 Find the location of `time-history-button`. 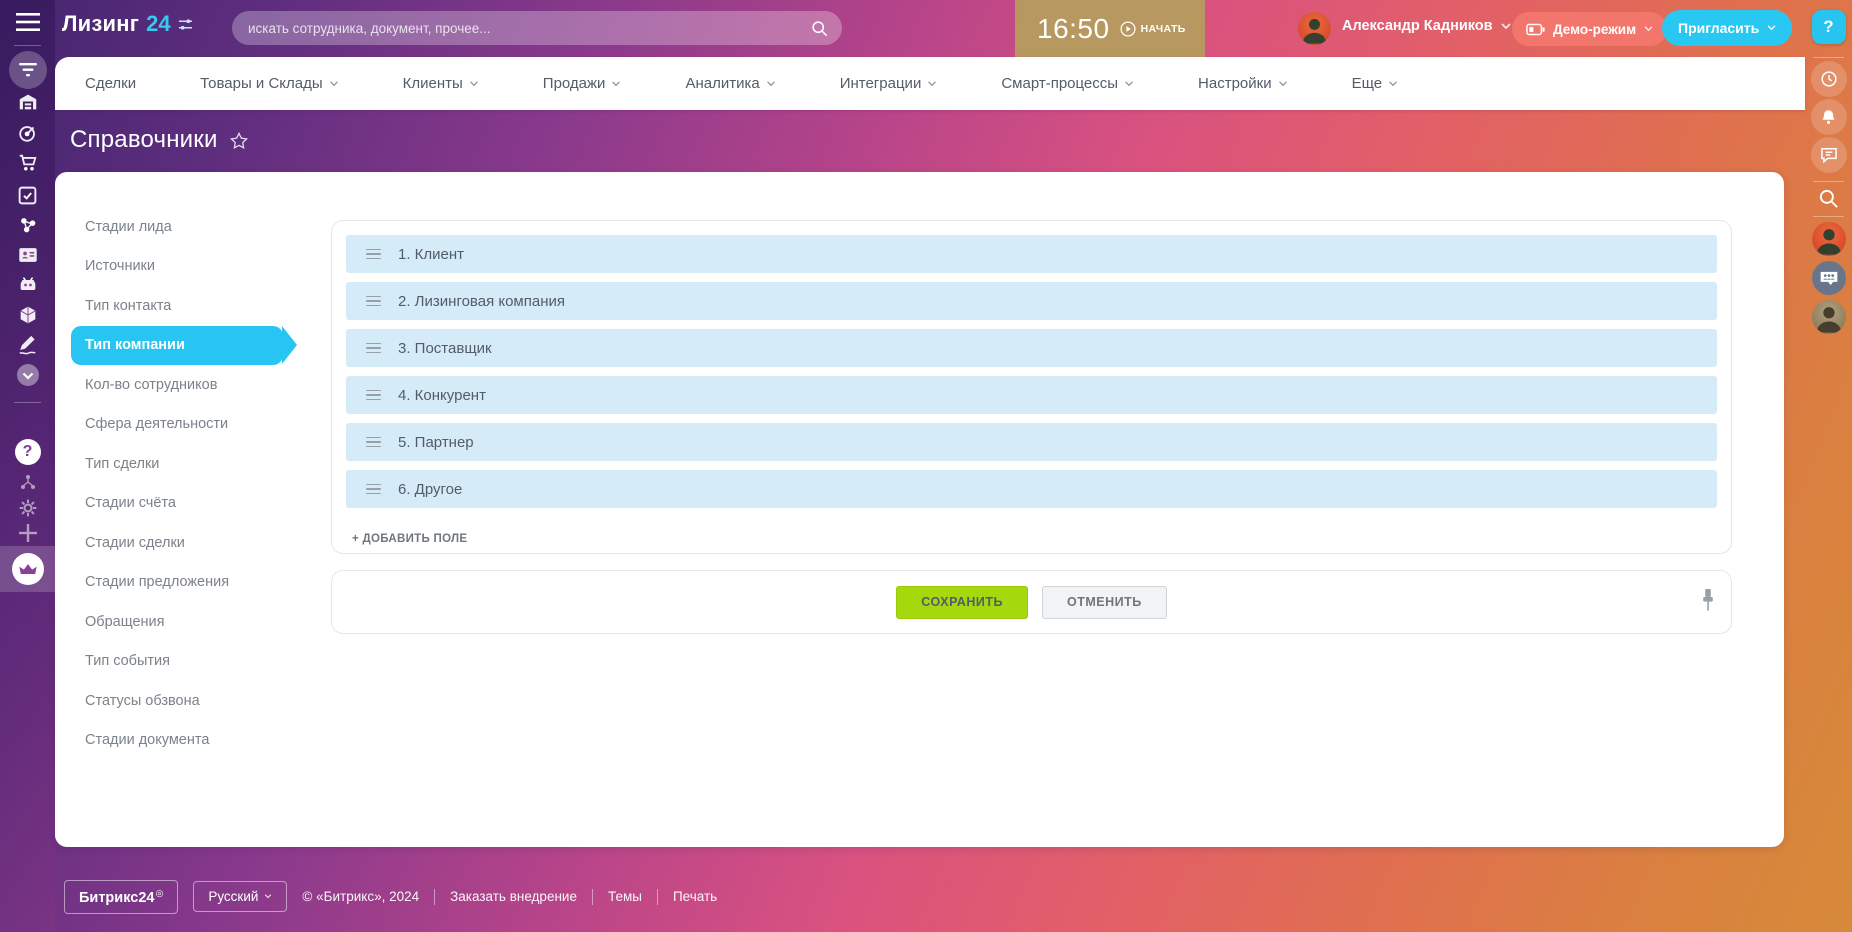

time-history-button is located at coordinates (1828, 79).